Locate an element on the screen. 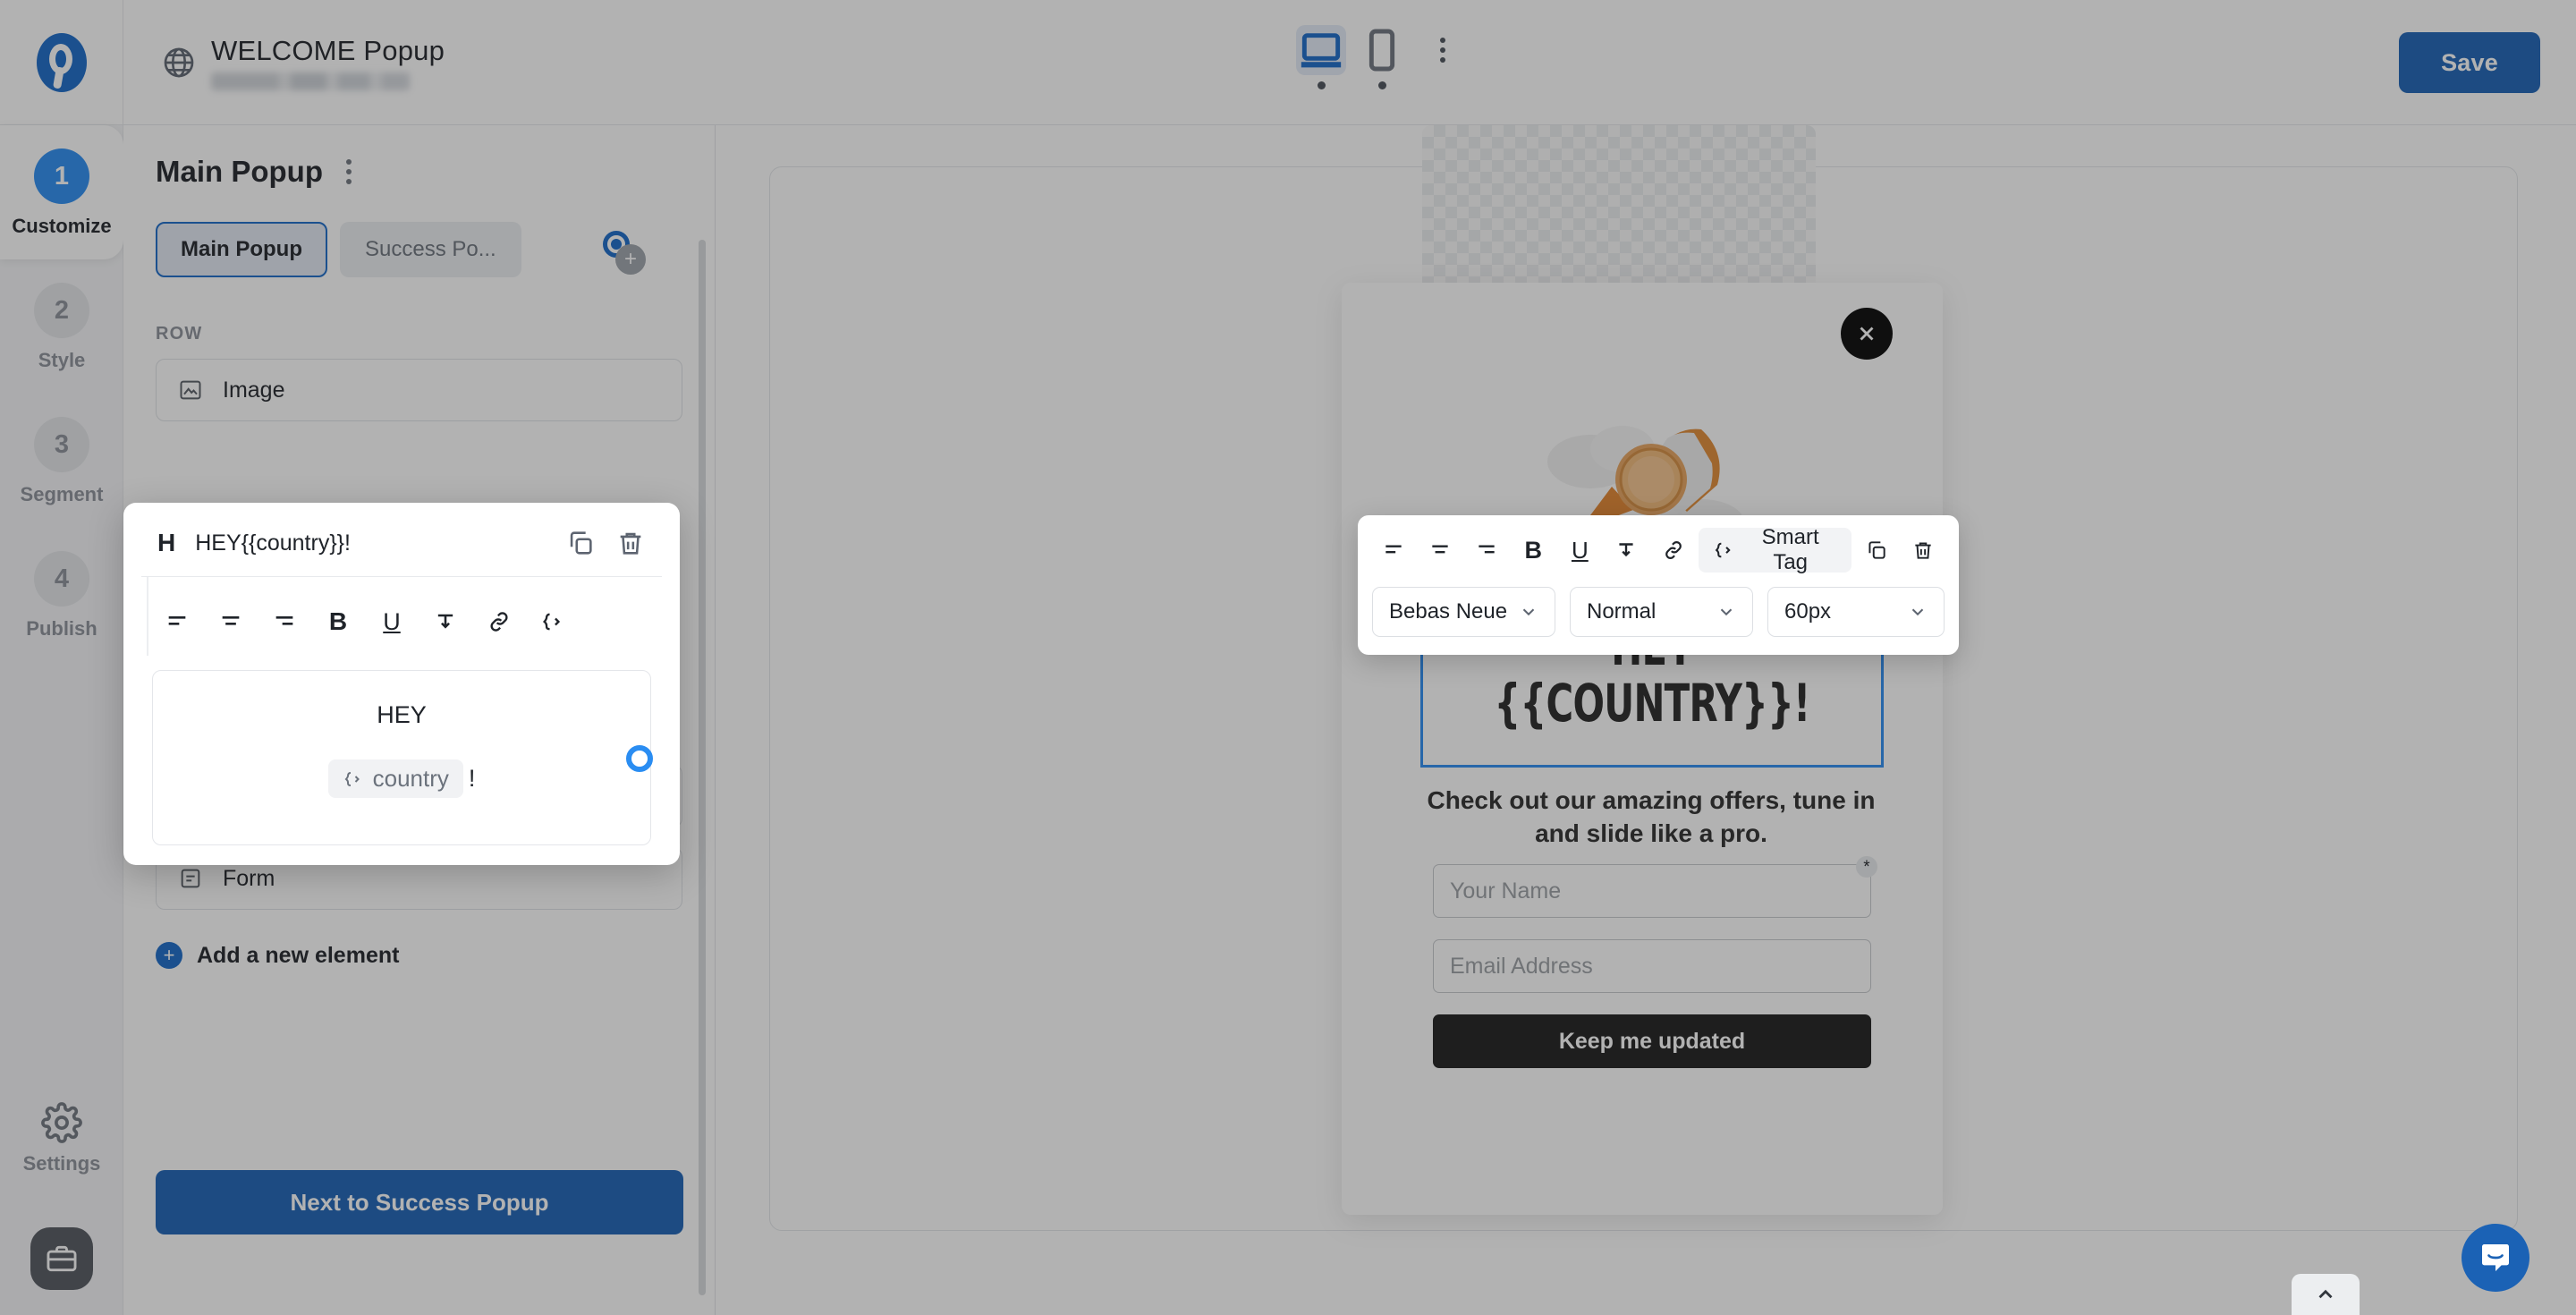 This screenshot has width=2576, height=1315. preview-line-2: country ! is located at coordinates (401, 778).